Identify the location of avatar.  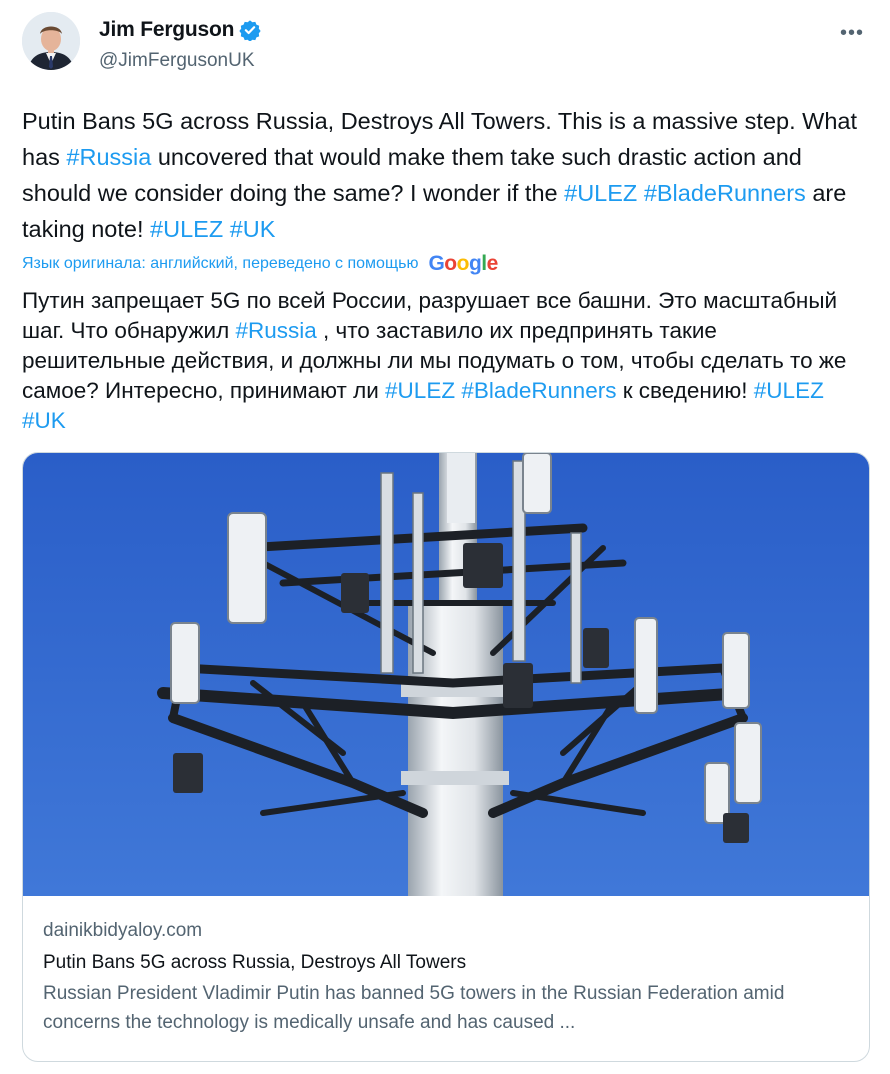
(51, 41).